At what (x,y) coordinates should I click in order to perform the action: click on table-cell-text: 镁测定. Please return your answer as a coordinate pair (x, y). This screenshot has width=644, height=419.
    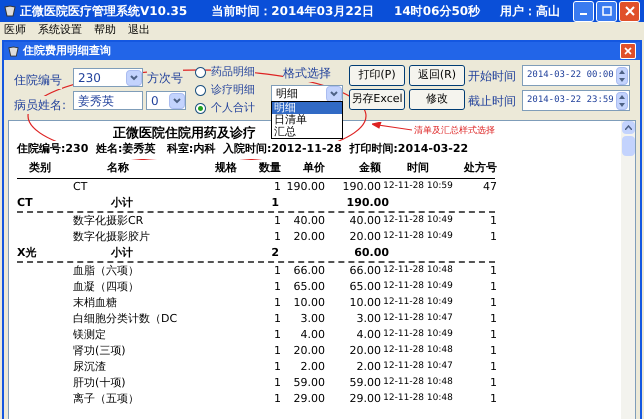
    Looking at the image, I should click on (89, 334).